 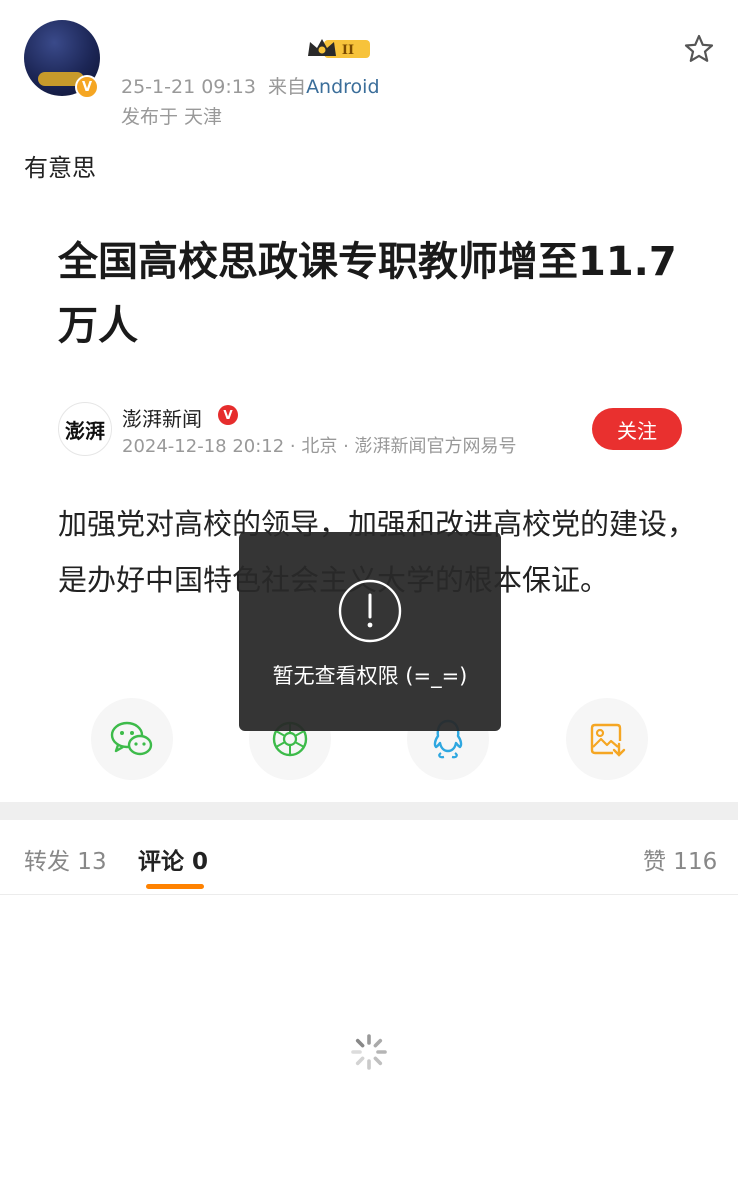 What do you see at coordinates (339, 48) in the screenshot?
I see `vip-crown-icon: II` at bounding box center [339, 48].